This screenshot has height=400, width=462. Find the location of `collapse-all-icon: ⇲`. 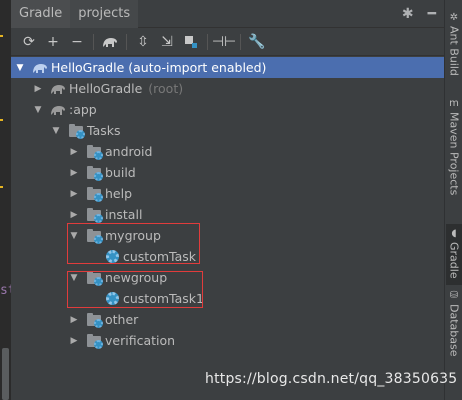

collapse-all-icon: ⇲ is located at coordinates (167, 42).